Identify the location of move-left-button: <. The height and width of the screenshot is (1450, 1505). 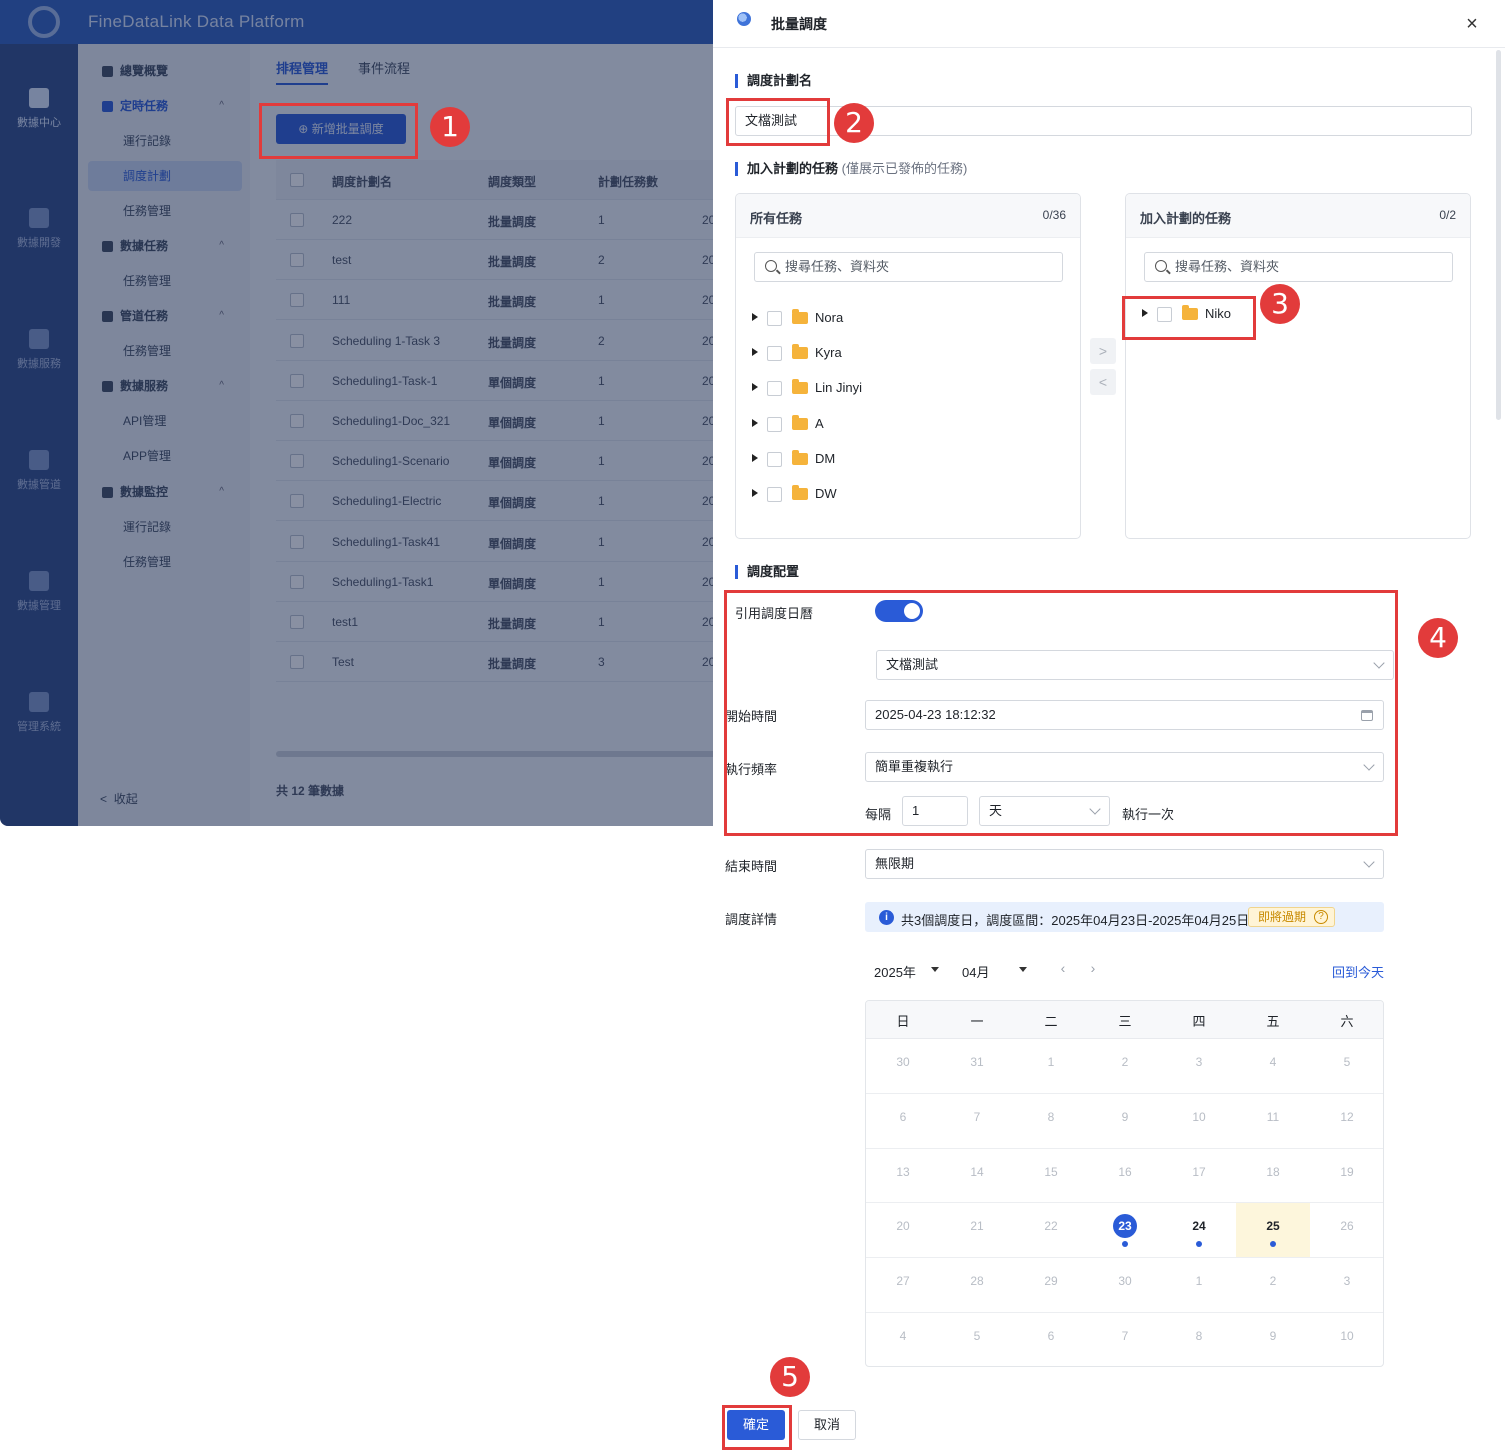
(1103, 382).